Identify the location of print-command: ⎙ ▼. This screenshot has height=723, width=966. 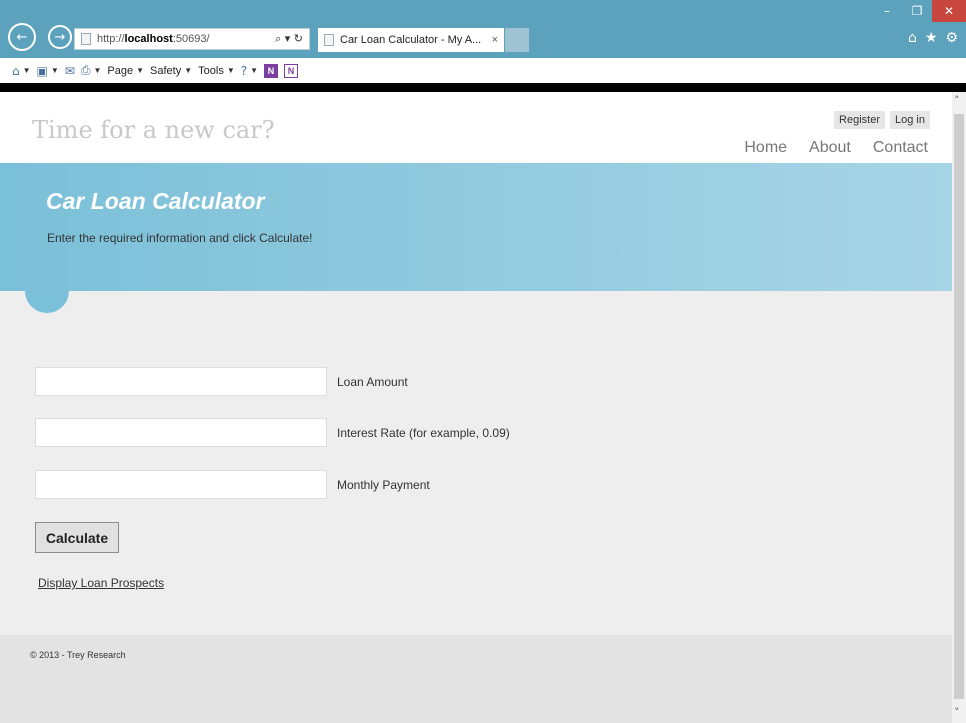
(91, 70).